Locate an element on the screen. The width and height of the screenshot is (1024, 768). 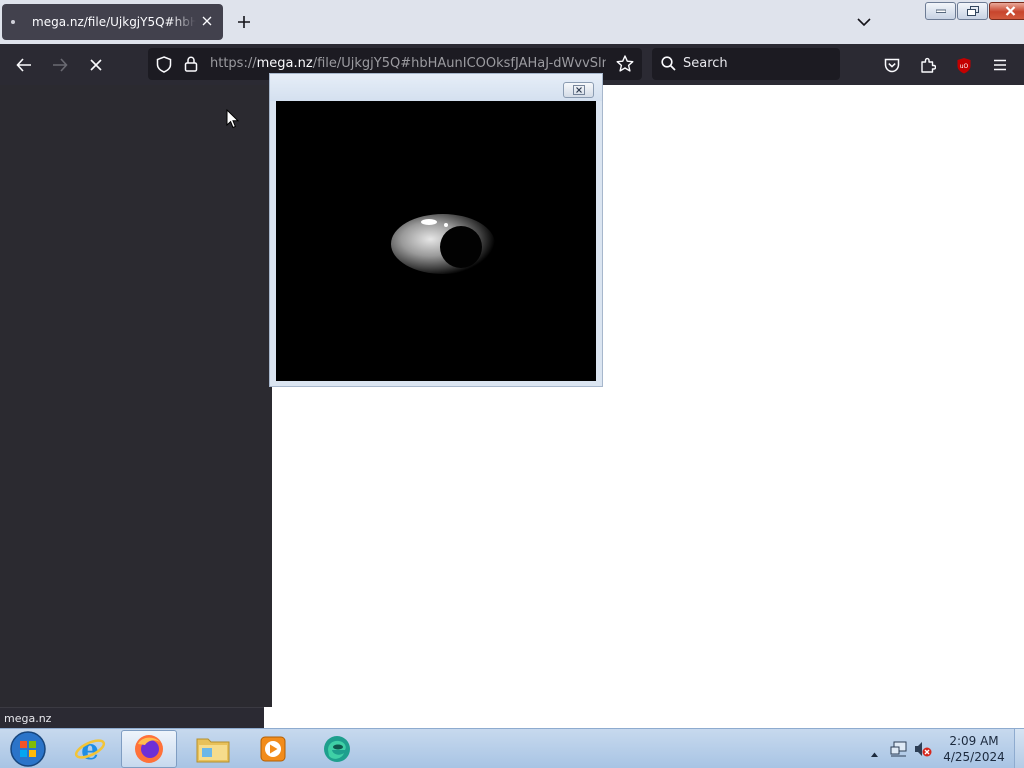
ublock-origin-button: uO is located at coordinates (964, 65).